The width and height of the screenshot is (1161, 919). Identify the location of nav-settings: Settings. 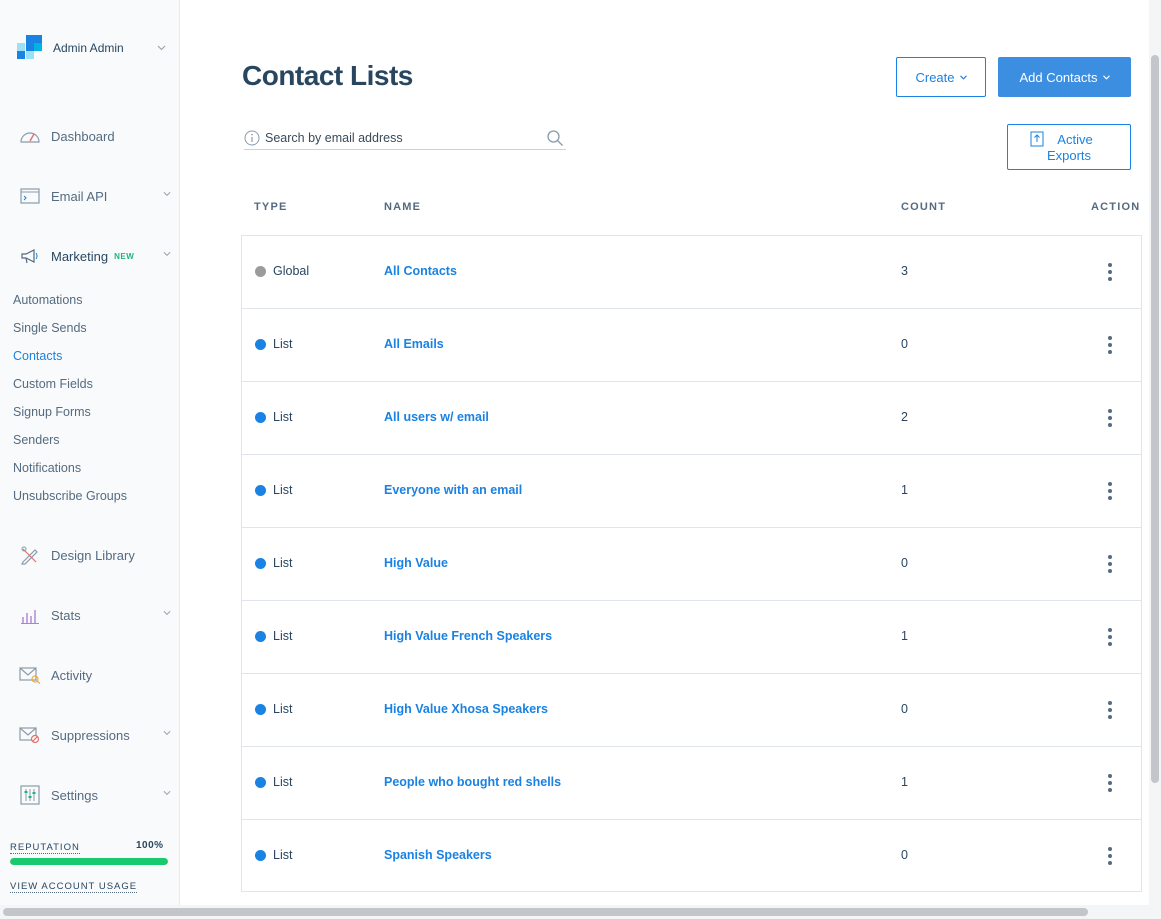
(95, 795).